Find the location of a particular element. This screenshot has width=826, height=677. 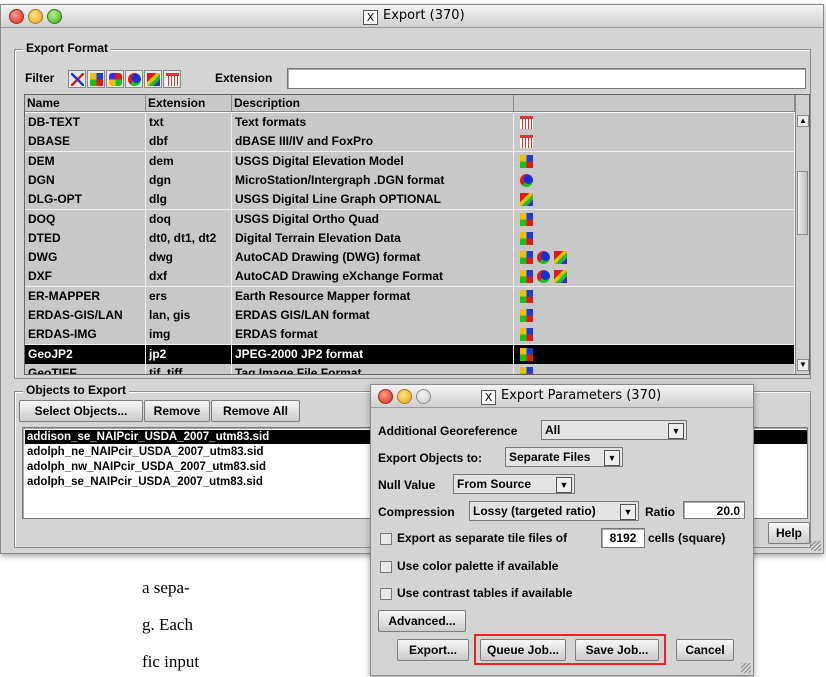

params-zoom-icon is located at coordinates (423, 396).